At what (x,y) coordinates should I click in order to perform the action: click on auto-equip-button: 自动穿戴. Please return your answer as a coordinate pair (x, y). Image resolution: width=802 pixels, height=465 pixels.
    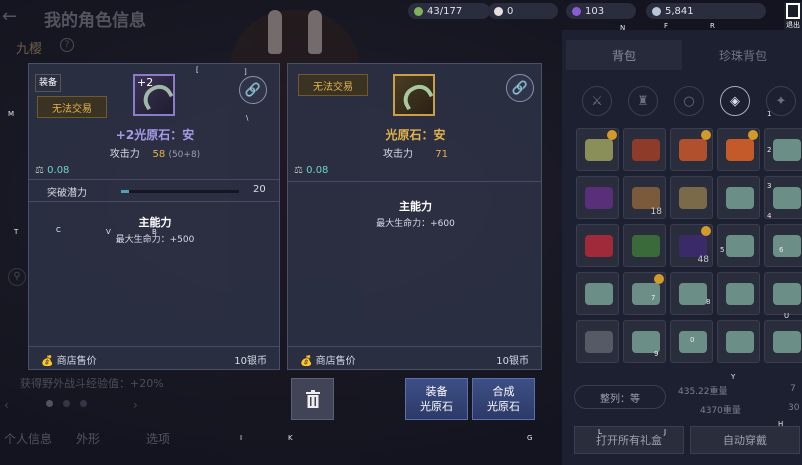
    Looking at the image, I should click on (745, 440).